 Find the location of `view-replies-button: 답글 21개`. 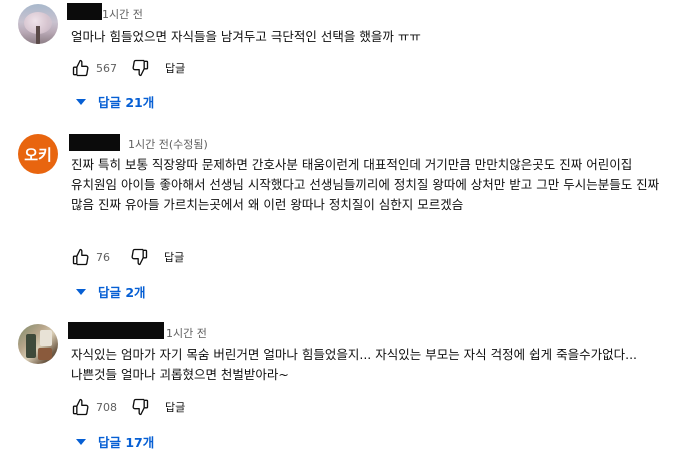

view-replies-button: 답글 21개 is located at coordinates (115, 101).